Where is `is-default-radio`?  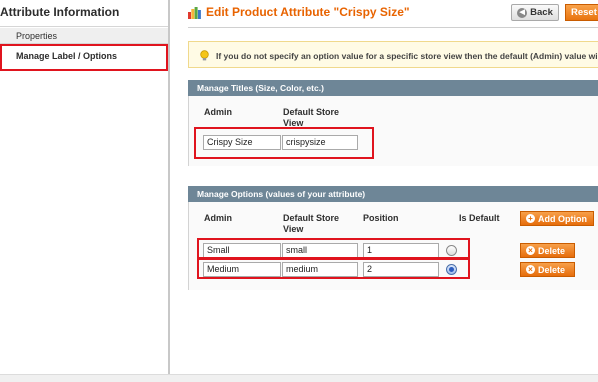 is-default-radio is located at coordinates (451, 250).